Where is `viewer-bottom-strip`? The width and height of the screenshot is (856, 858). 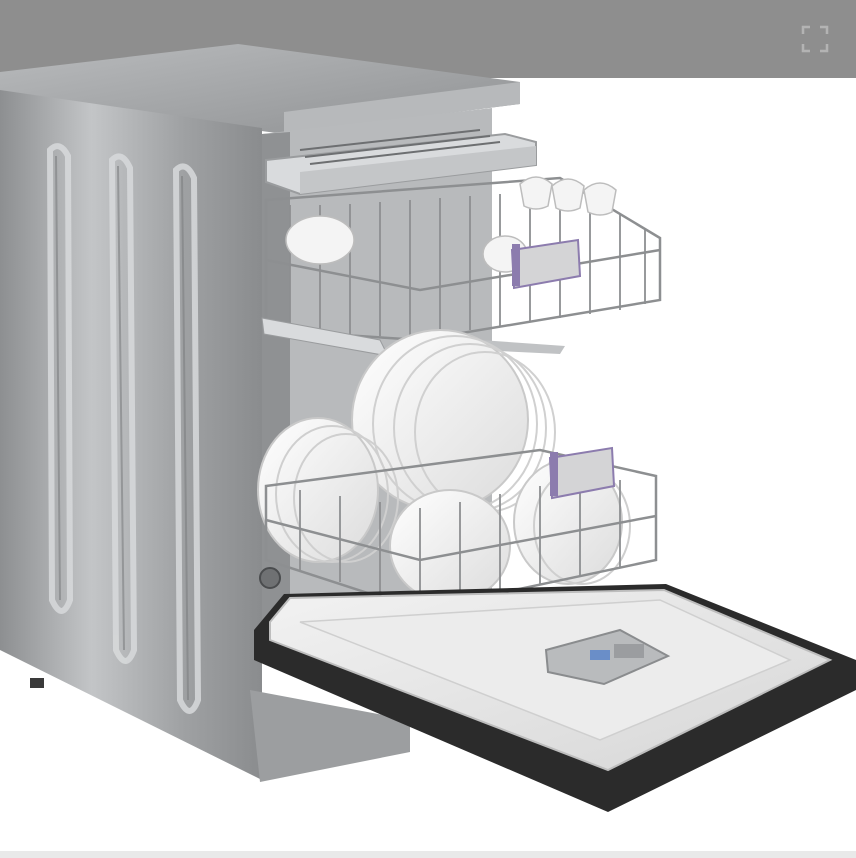
viewer-bottom-strip is located at coordinates (428, 854).